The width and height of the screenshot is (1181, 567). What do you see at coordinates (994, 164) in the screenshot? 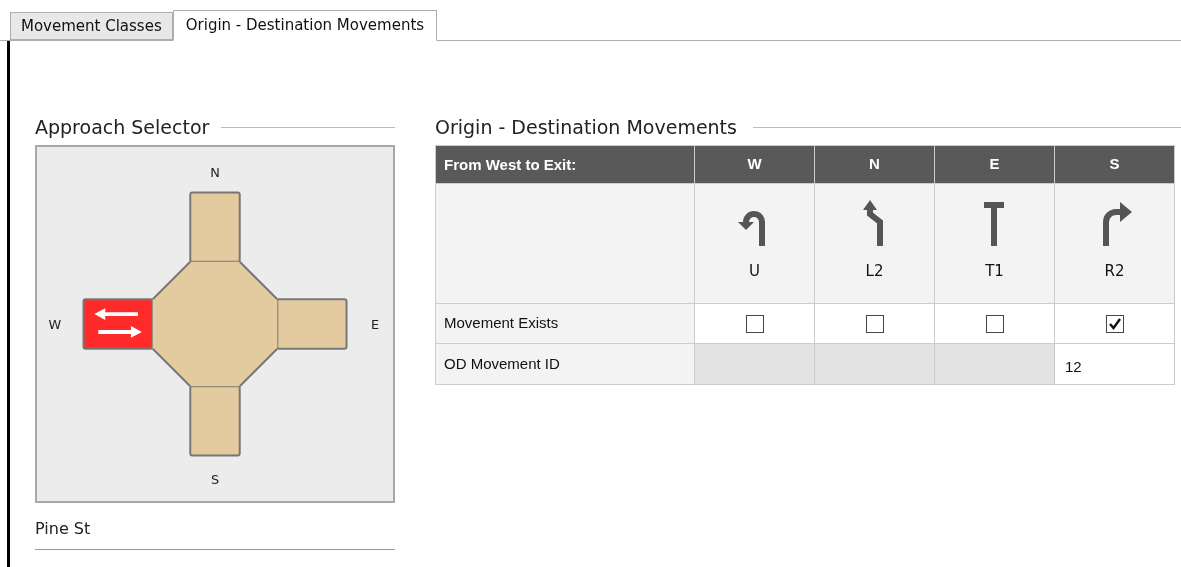
I see `table-header-cell: E` at bounding box center [994, 164].